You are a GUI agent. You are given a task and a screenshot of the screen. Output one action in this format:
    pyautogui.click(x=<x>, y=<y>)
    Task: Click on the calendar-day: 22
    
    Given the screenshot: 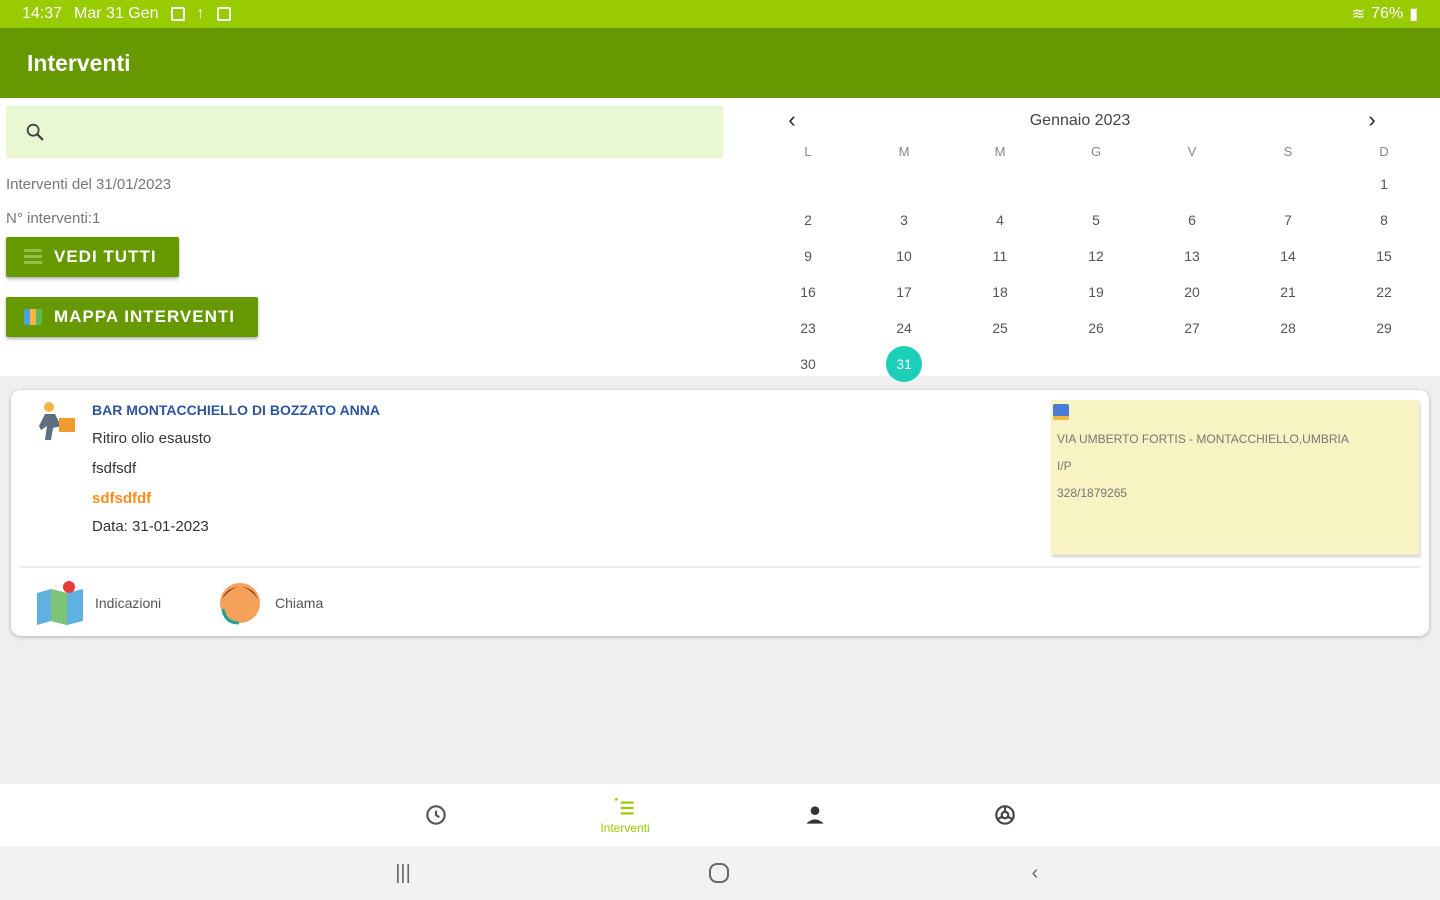 What is the action you would take?
    pyautogui.click(x=1384, y=292)
    